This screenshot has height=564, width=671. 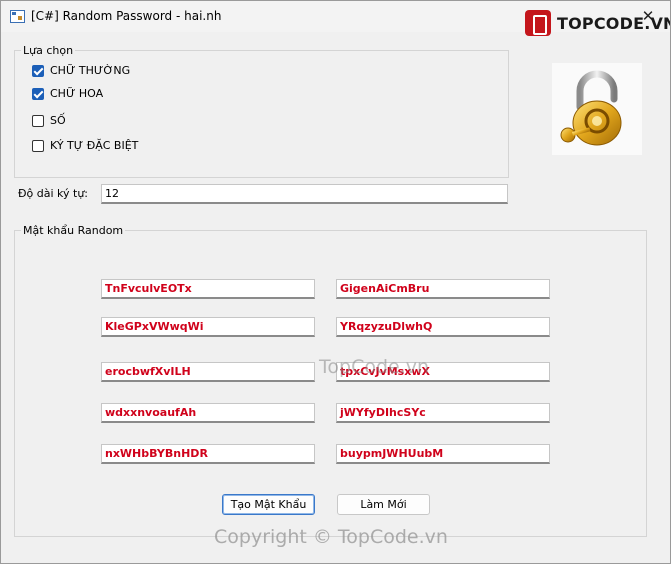 What do you see at coordinates (208, 327) in the screenshot?
I see `password-field: KleGPxVWwqWi` at bounding box center [208, 327].